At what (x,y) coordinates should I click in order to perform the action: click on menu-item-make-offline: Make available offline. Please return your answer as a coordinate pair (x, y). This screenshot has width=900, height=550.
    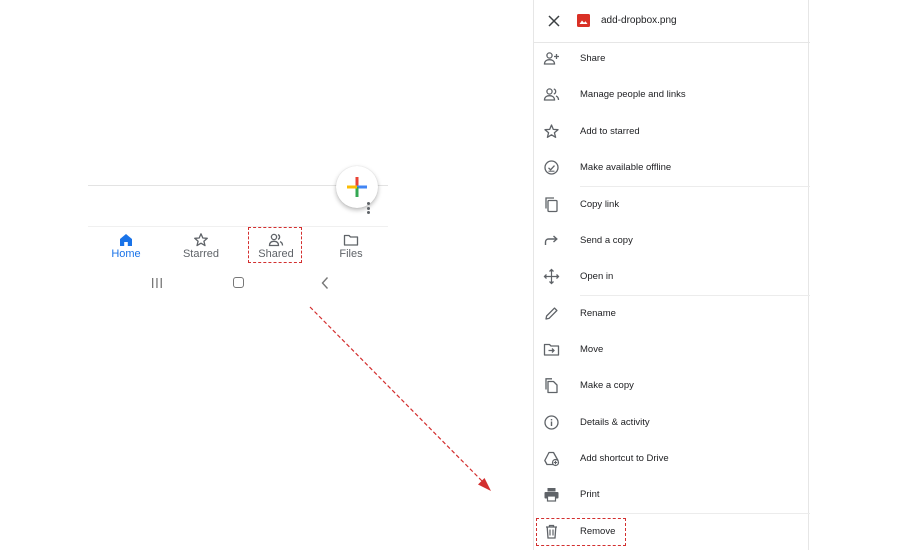
    Looking at the image, I should click on (672, 168).